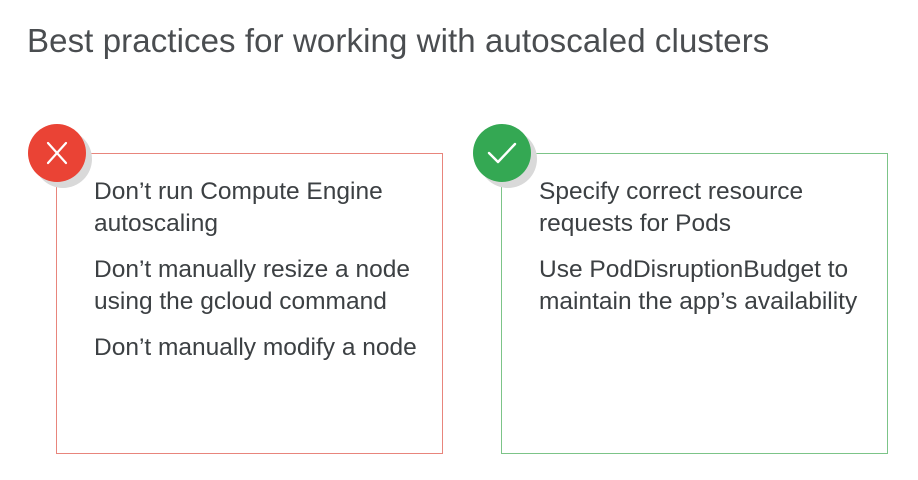 The image size is (918, 480). Describe the element at coordinates (238, 207) in the screenshot. I see `dont-item: Don’t run Compute Engine autoscaling` at that location.